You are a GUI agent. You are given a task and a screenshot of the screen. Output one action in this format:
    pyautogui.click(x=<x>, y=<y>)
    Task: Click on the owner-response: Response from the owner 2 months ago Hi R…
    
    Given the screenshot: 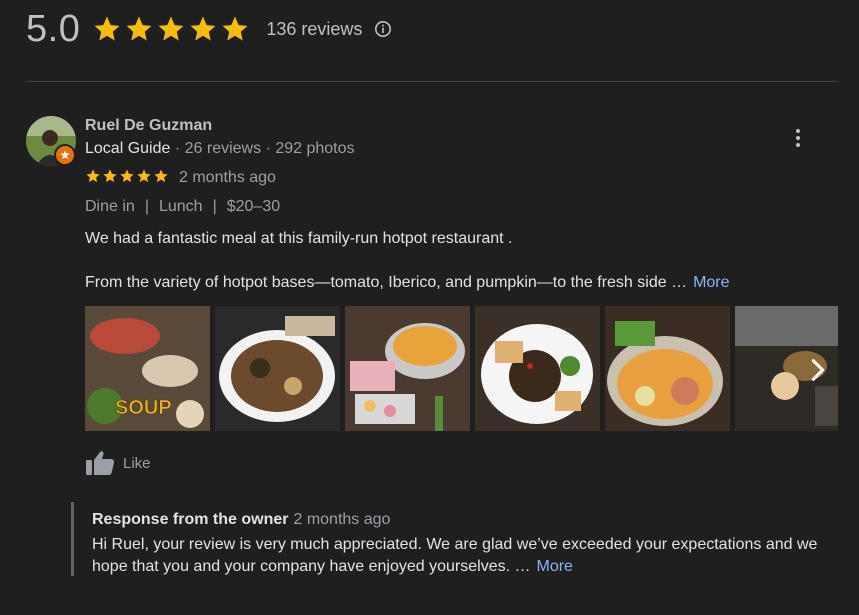 What is the action you would take?
    pyautogui.click(x=457, y=539)
    